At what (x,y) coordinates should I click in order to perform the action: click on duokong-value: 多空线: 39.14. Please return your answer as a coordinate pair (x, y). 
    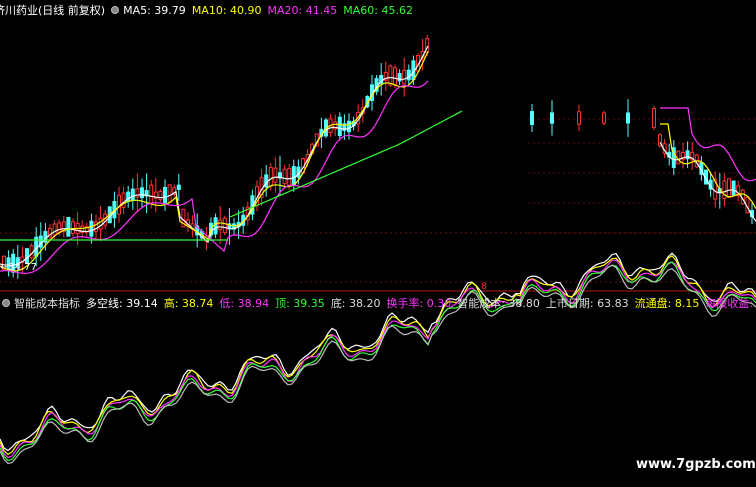
    Looking at the image, I should click on (122, 303).